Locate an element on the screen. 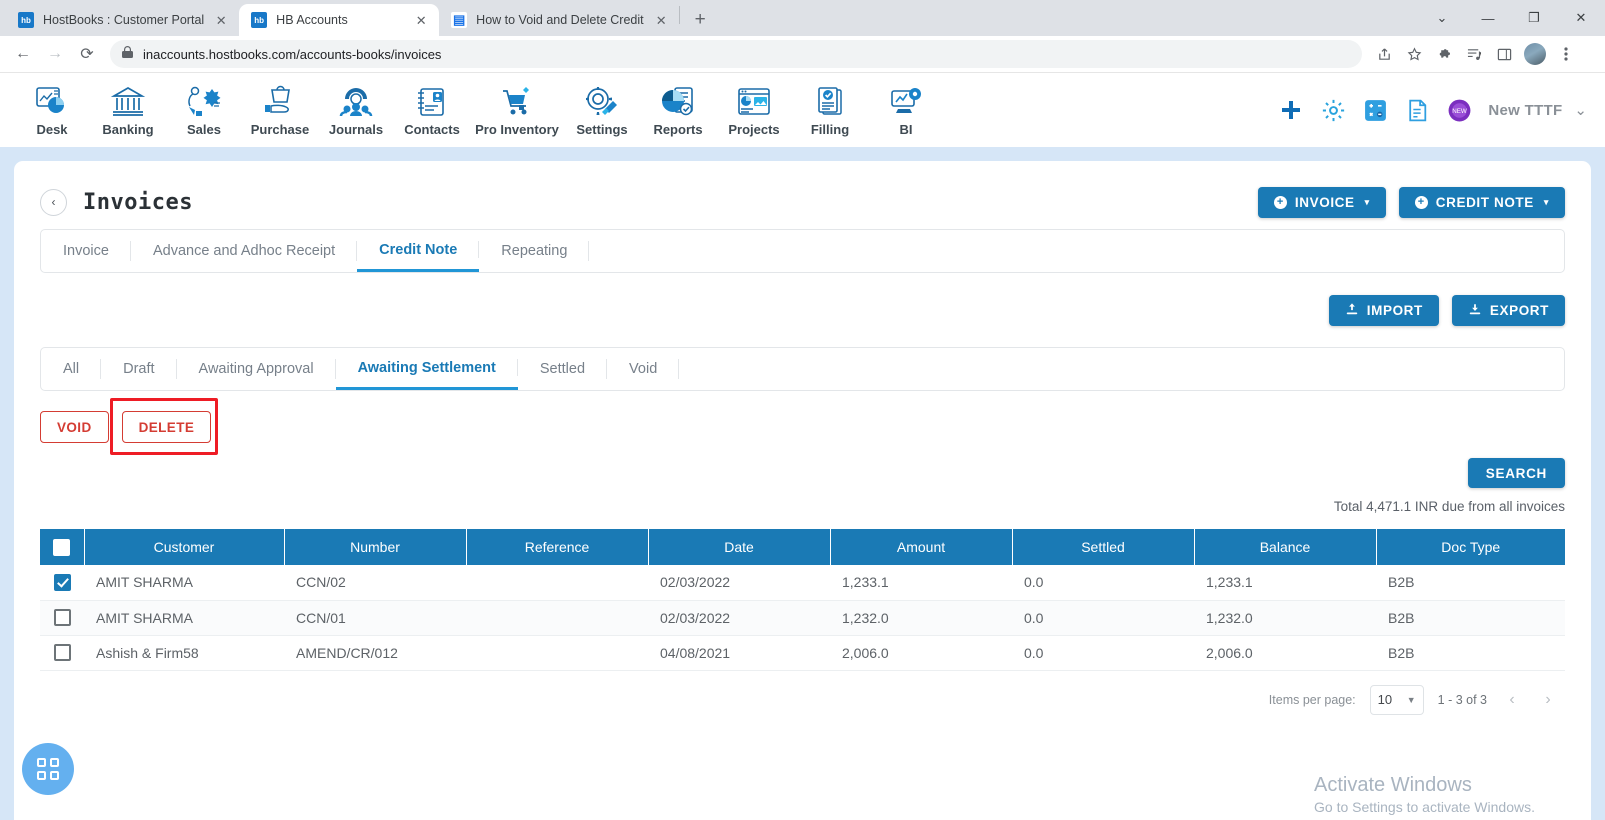 The height and width of the screenshot is (820, 1605). share-icon is located at coordinates (1384, 54).